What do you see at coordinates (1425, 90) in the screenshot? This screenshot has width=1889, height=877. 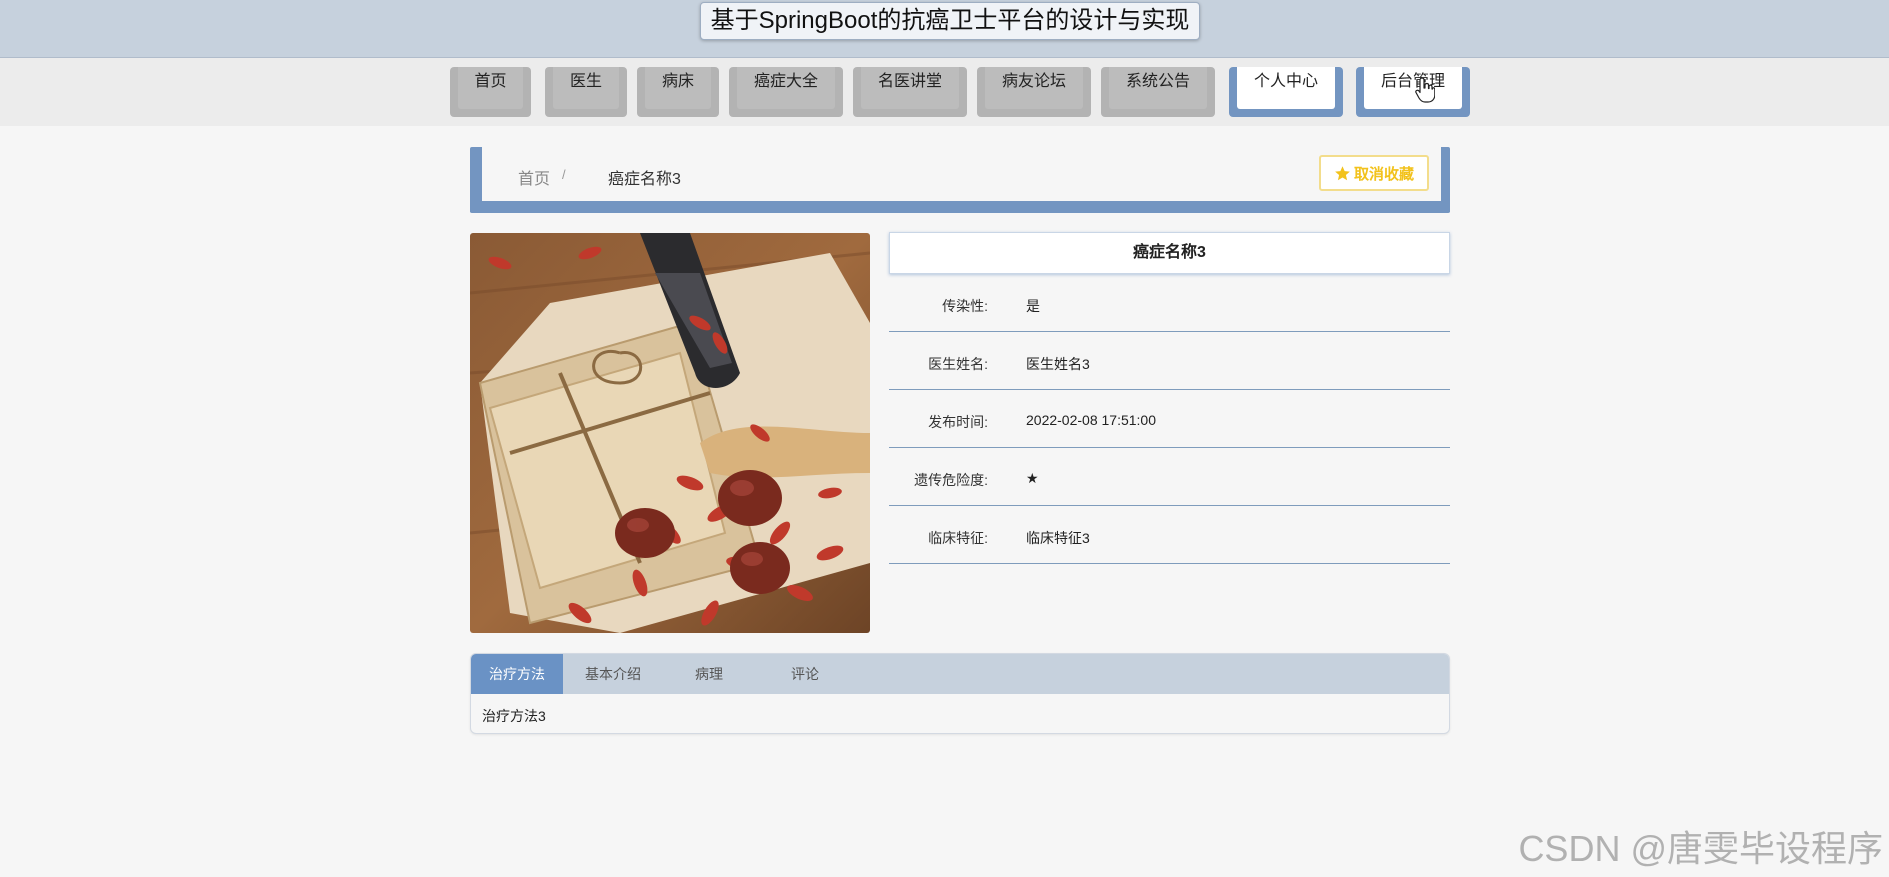 I see `hand-cursor-icon` at bounding box center [1425, 90].